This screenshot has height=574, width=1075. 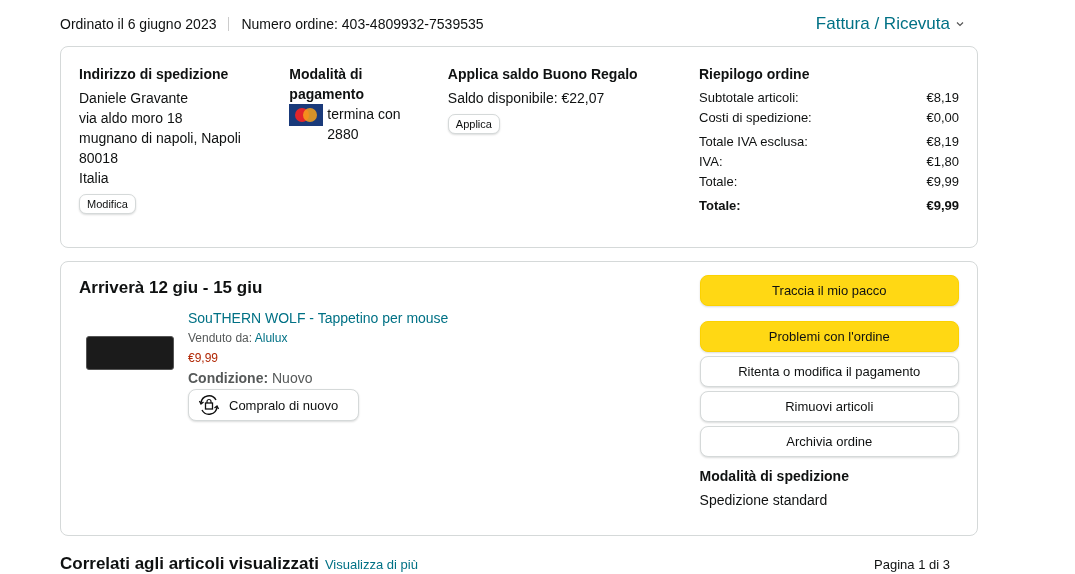 What do you see at coordinates (473, 124) in the screenshot?
I see `apply-button: Applica` at bounding box center [473, 124].